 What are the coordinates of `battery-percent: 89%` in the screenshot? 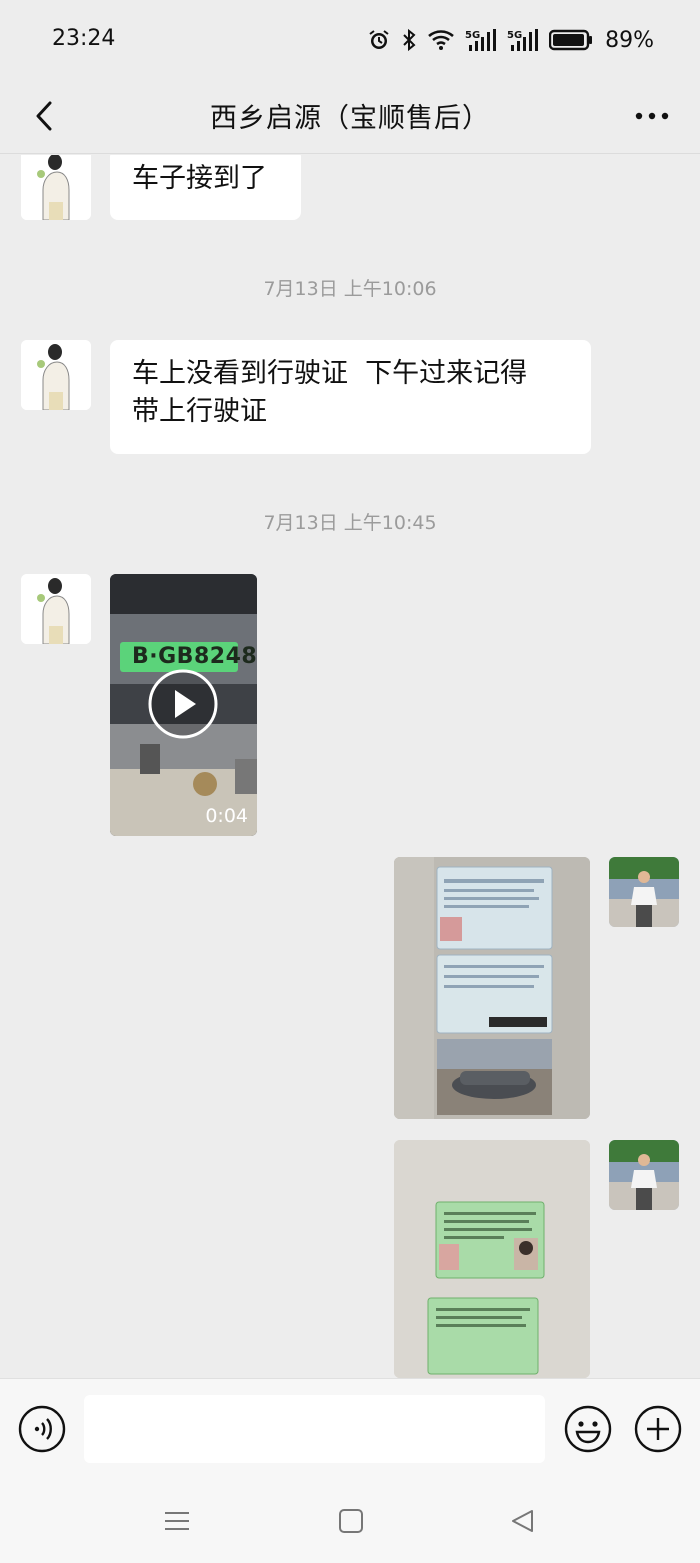 It's located at (629, 40).